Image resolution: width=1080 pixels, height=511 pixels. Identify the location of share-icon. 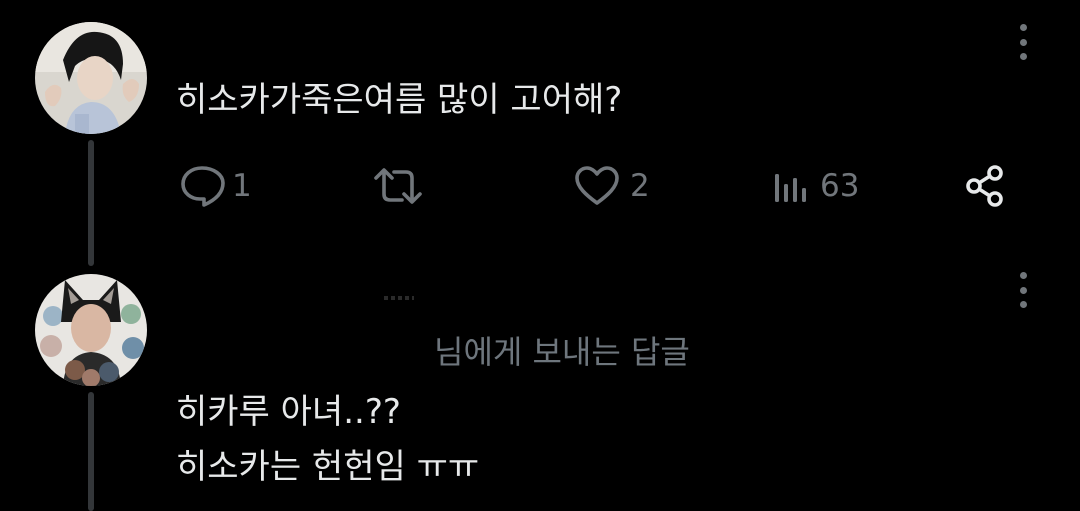
(984, 186).